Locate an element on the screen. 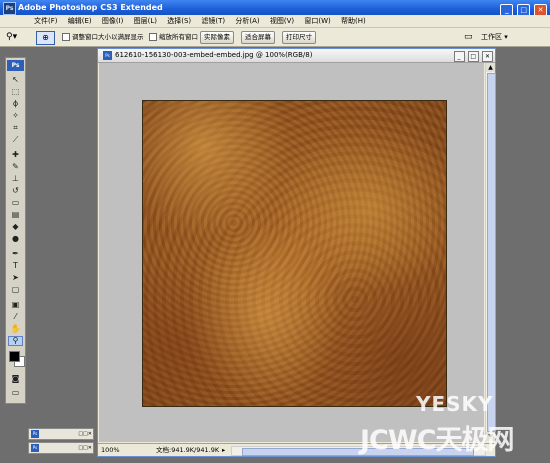 This screenshot has width=550, height=463. watermark-jcwc: JCWC天极网 is located at coordinates (437, 440).